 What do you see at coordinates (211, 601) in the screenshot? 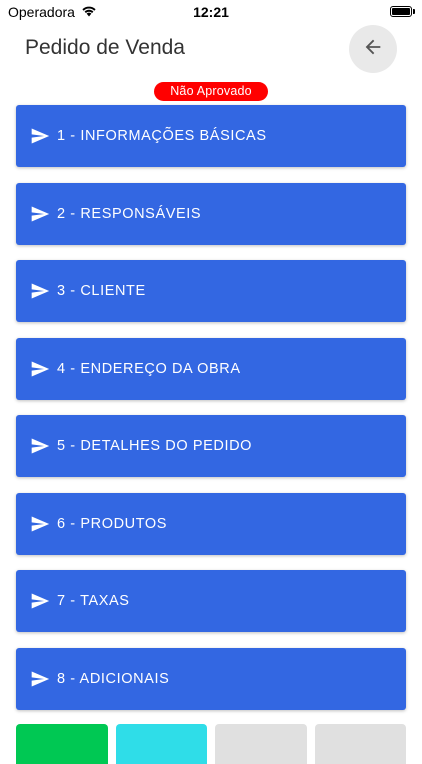
I see `menu-item-taxas: 7 - TAXAS` at bounding box center [211, 601].